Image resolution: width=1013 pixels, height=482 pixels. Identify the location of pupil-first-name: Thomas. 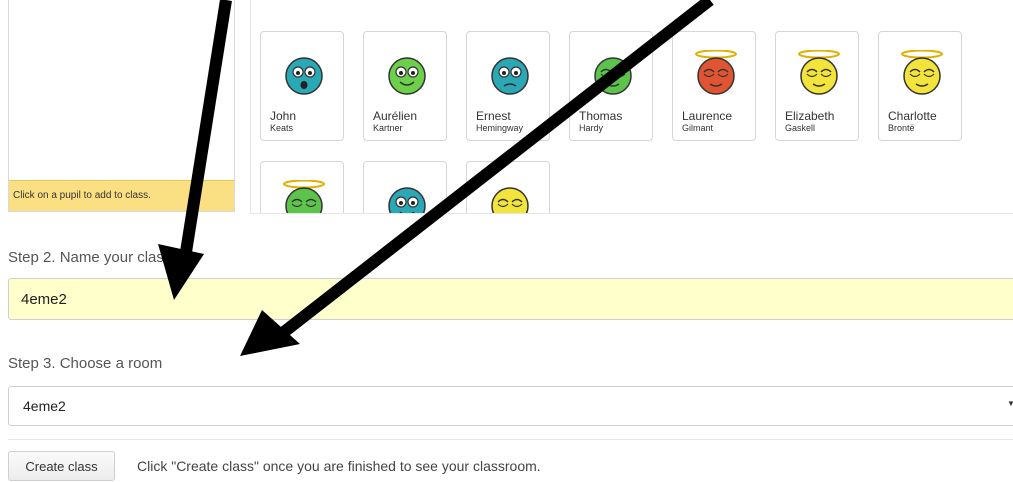
(601, 116).